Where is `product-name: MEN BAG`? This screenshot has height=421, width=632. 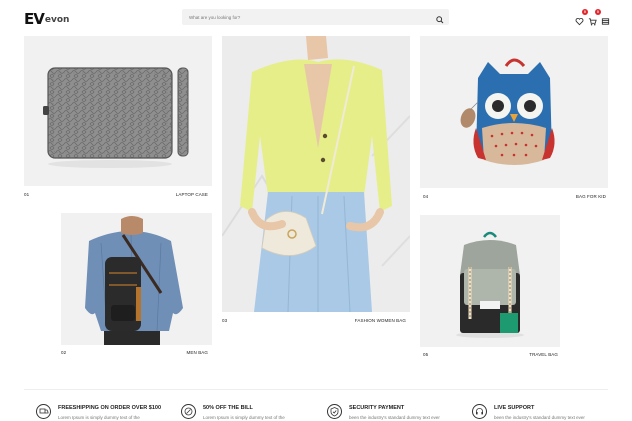 product-name: MEN BAG is located at coordinates (197, 352).